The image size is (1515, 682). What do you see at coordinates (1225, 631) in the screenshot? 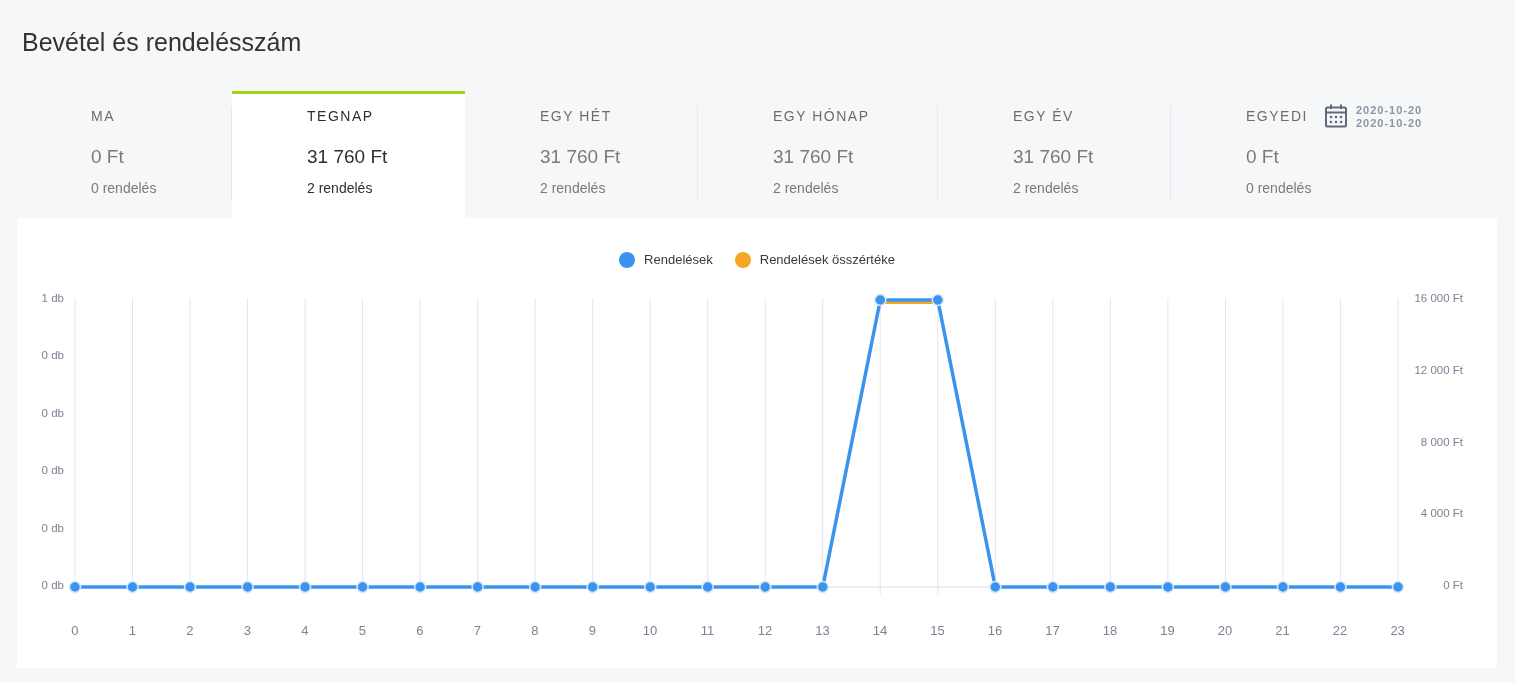
I see `x-axis-label: 20` at bounding box center [1225, 631].